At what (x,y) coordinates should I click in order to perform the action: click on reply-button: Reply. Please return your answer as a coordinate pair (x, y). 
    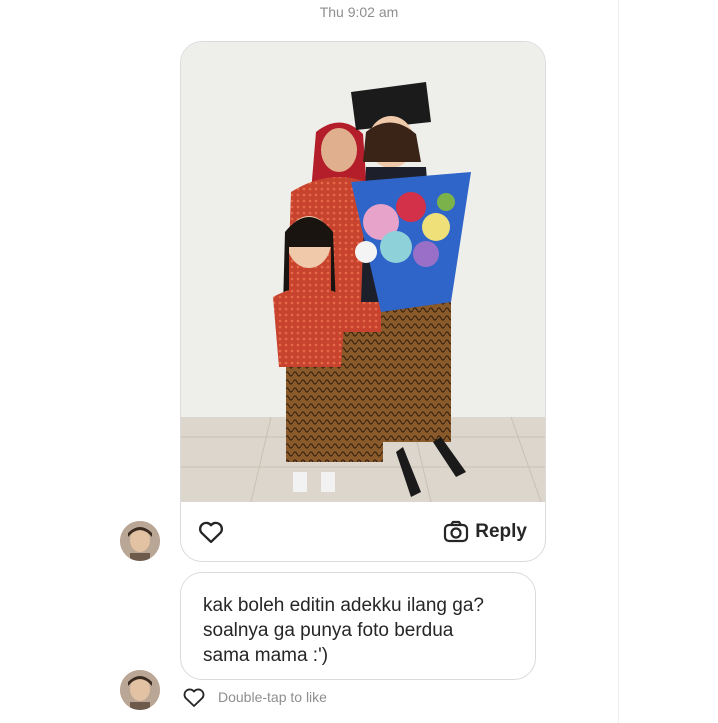
    Looking at the image, I should click on (485, 532).